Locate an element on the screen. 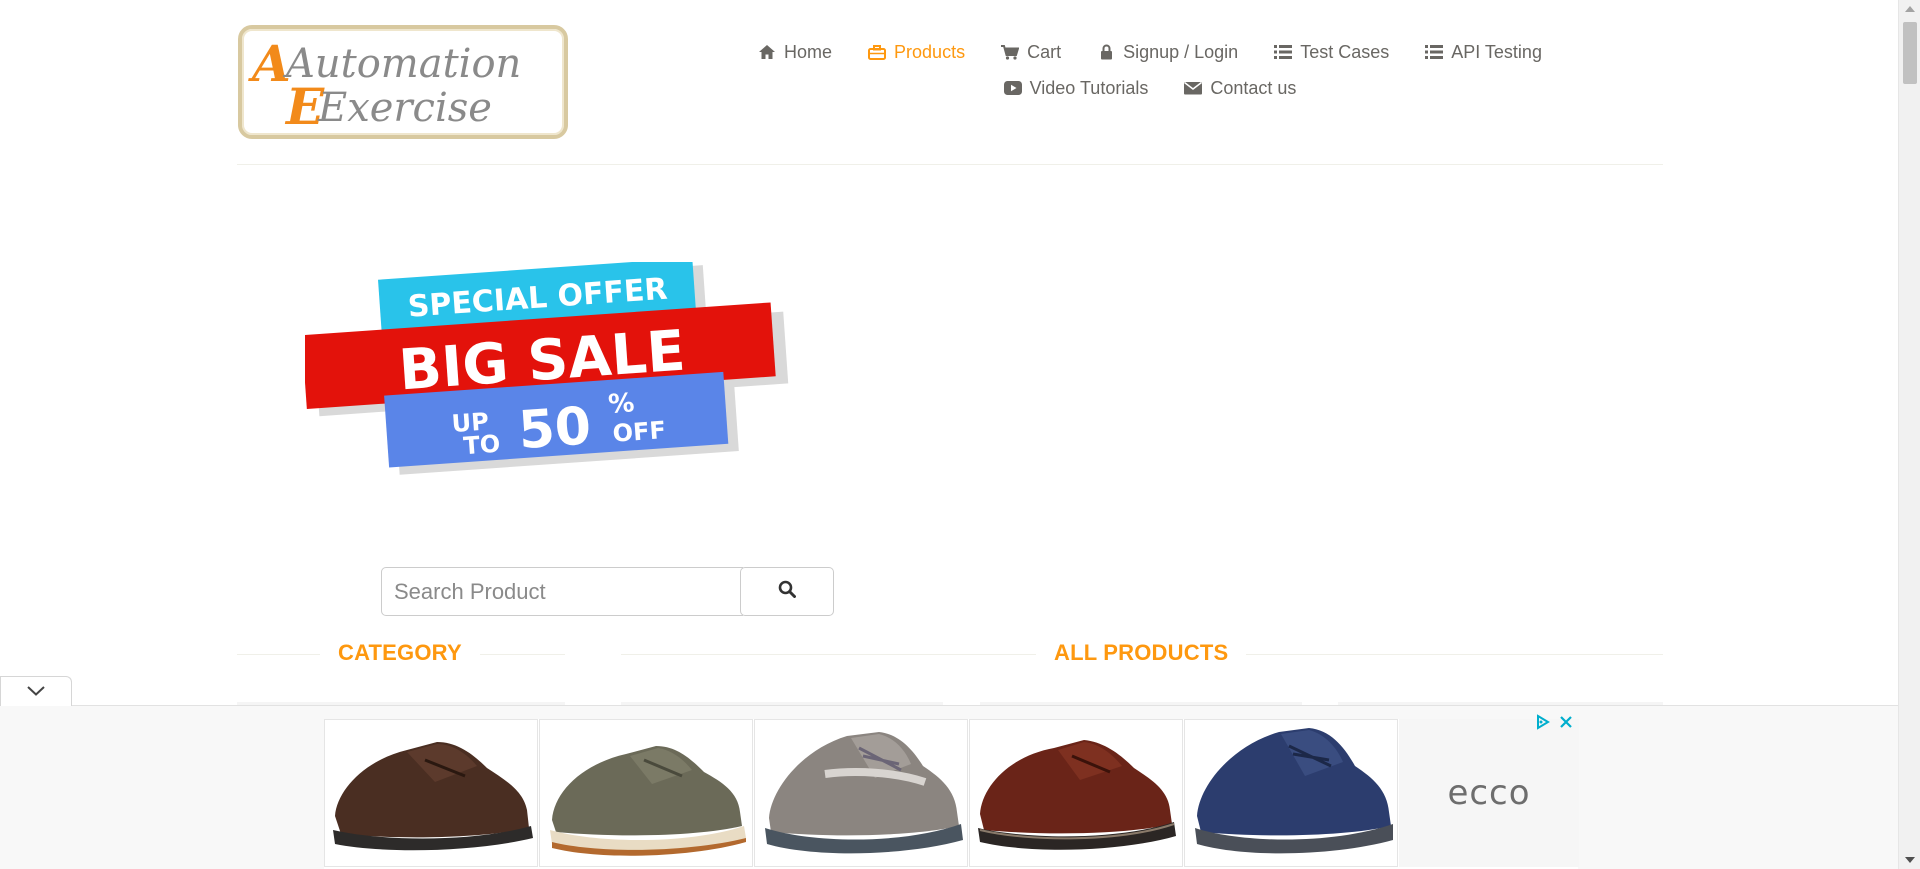 The width and height of the screenshot is (1920, 869). banner-percent: 50 is located at coordinates (555, 428).